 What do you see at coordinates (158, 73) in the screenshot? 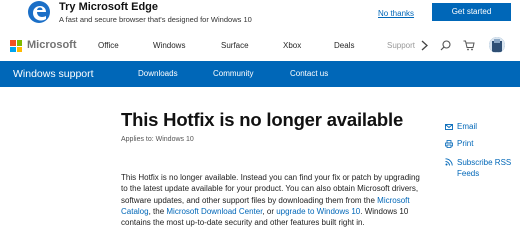
I see `downloads-link: Downloads` at bounding box center [158, 73].